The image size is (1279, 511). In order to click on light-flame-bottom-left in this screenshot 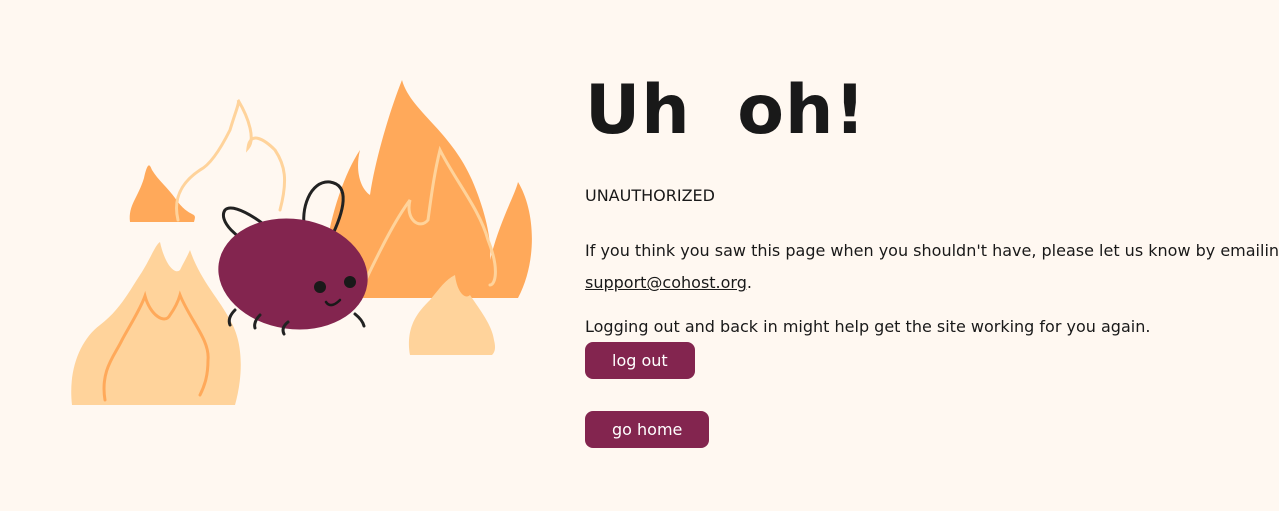, I will do `click(156, 323)`.